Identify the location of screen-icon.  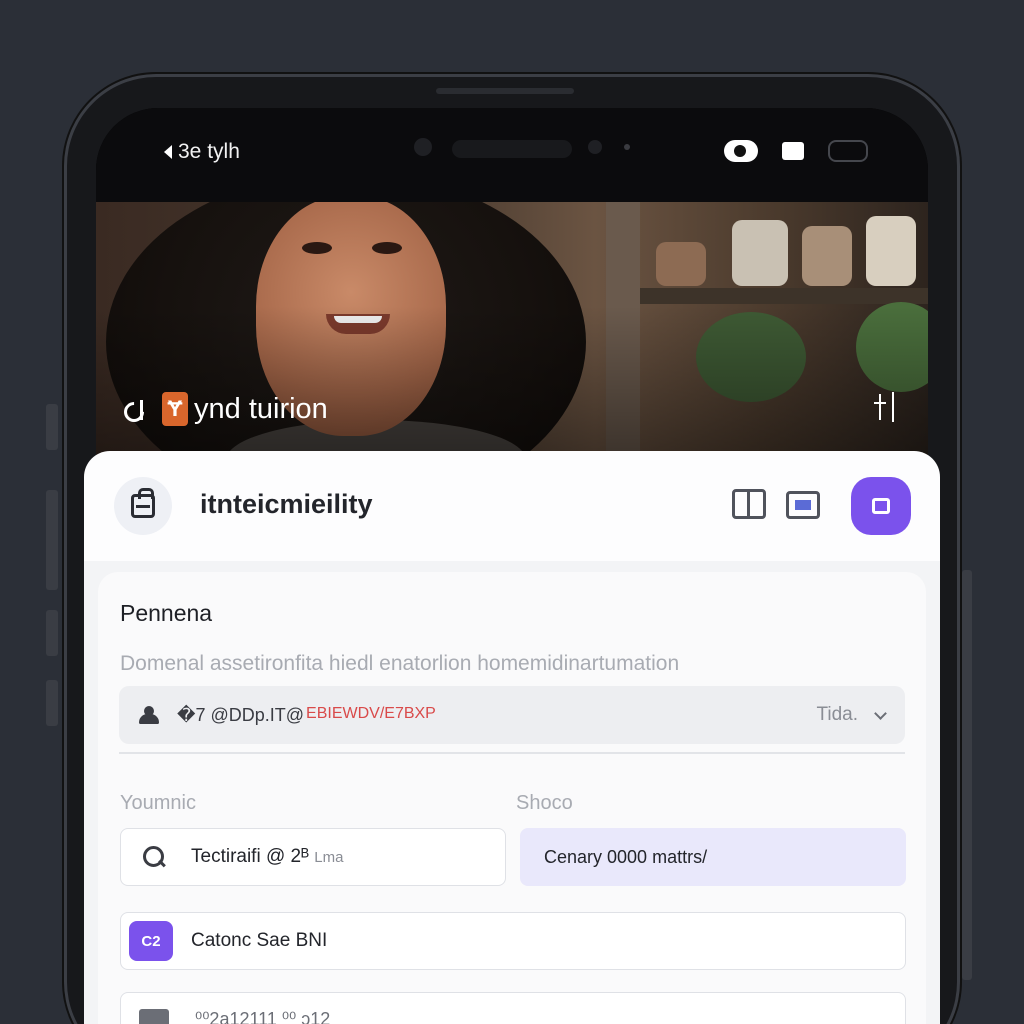
(793, 151).